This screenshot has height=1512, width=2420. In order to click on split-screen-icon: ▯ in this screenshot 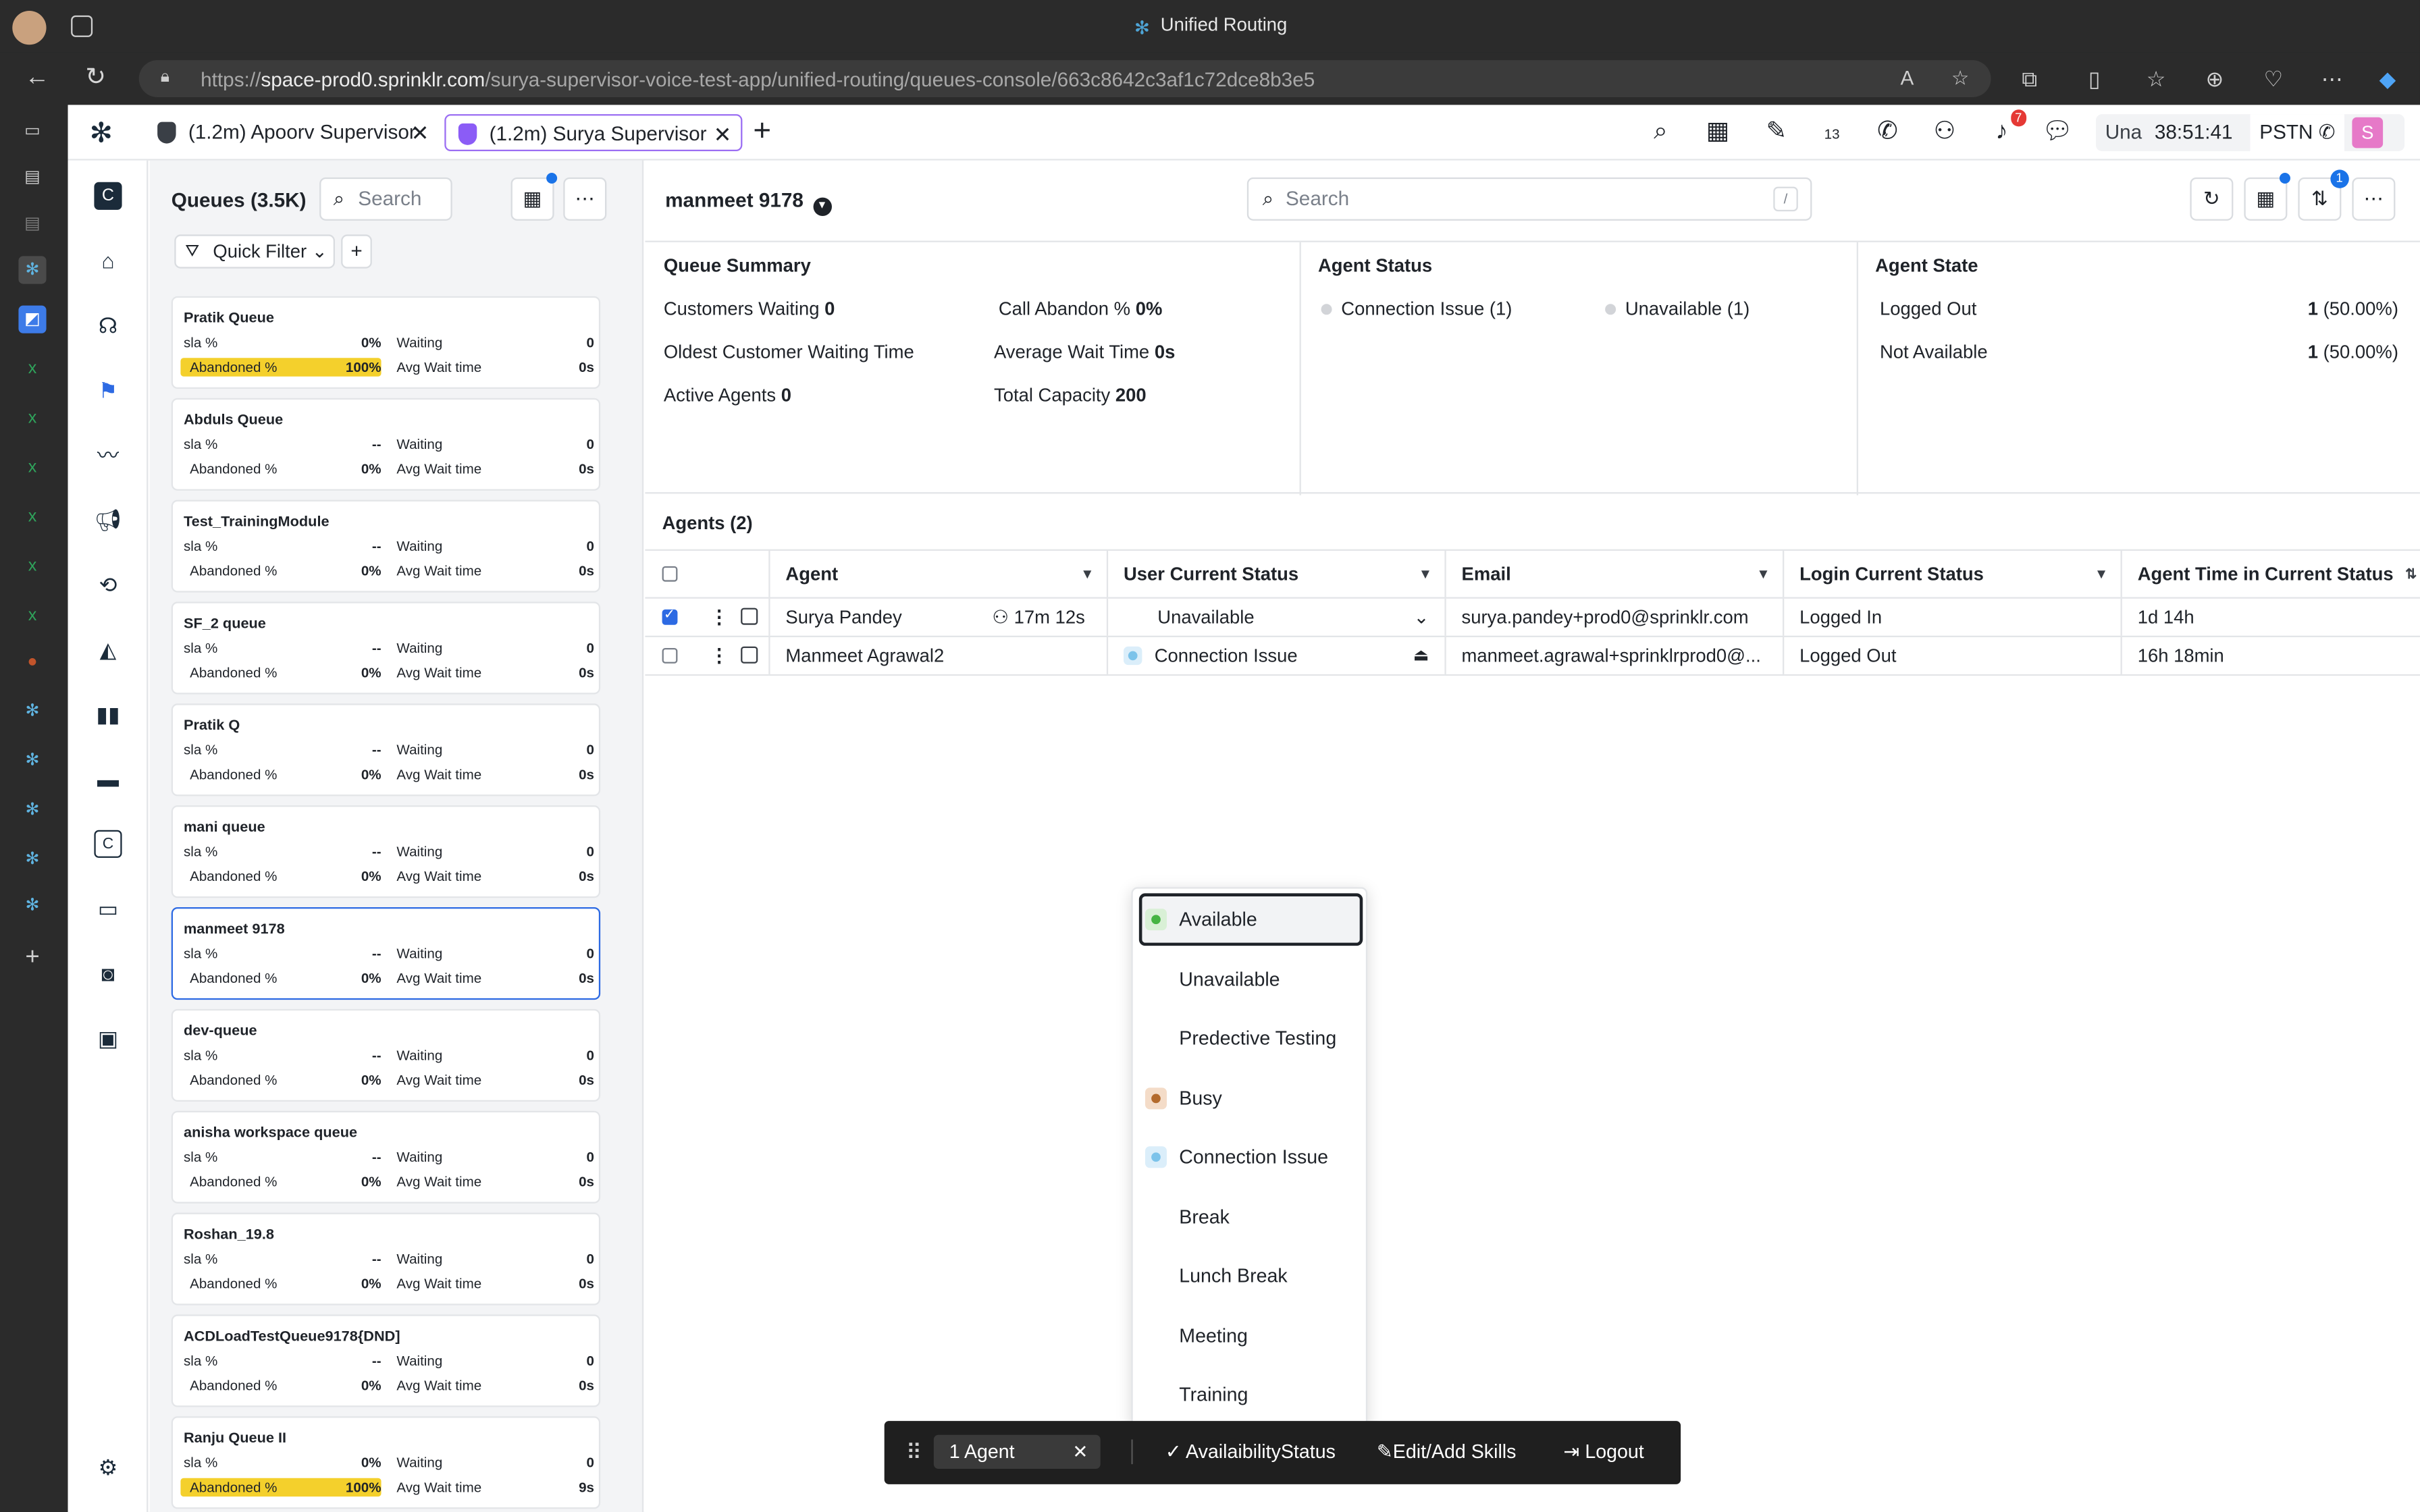, I will do `click(2094, 79)`.